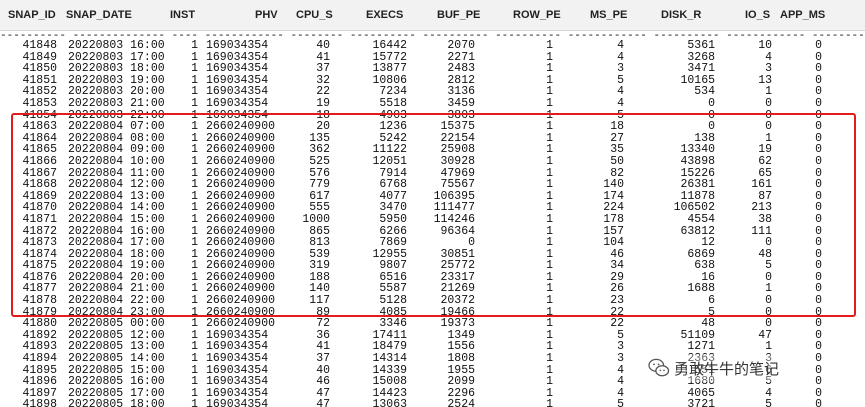 This screenshot has height=407, width=865. I want to click on cell-execs: 13063, so click(389, 402).